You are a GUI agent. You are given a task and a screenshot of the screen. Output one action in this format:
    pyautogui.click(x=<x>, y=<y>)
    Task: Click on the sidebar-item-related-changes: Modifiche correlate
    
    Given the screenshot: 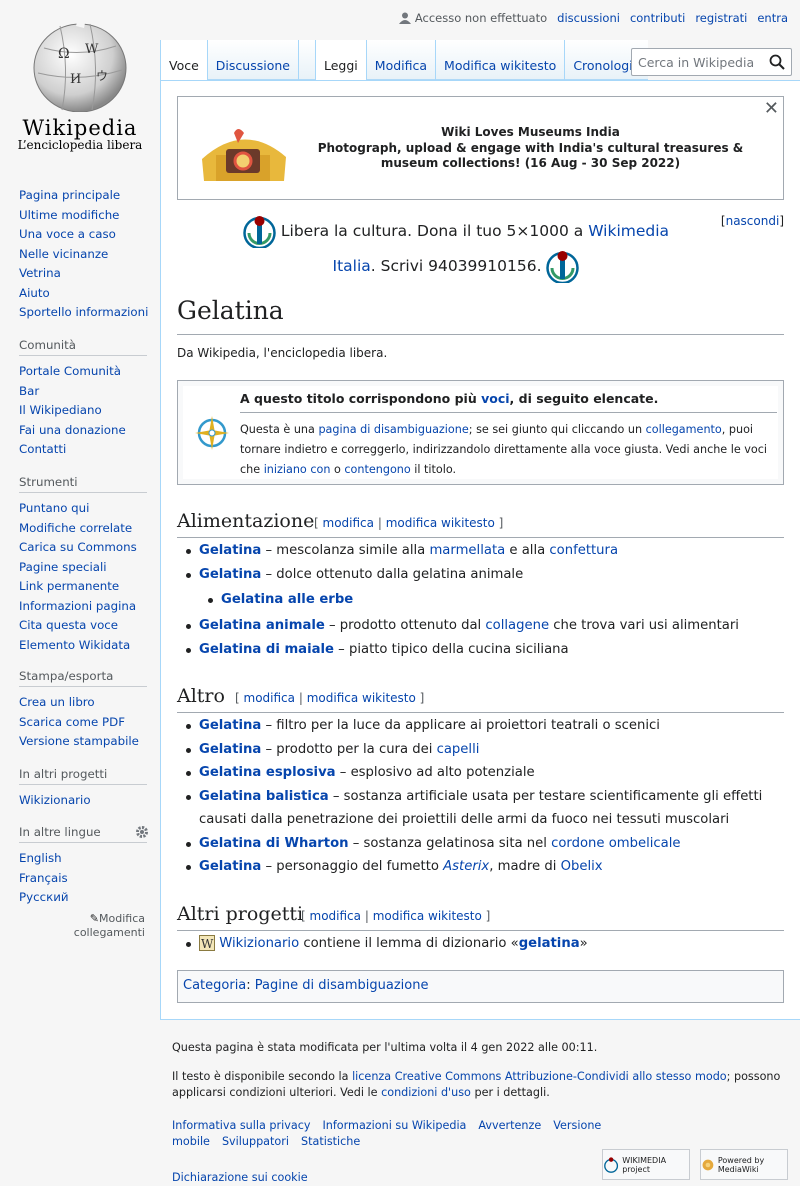 What is the action you would take?
    pyautogui.click(x=86, y=529)
    